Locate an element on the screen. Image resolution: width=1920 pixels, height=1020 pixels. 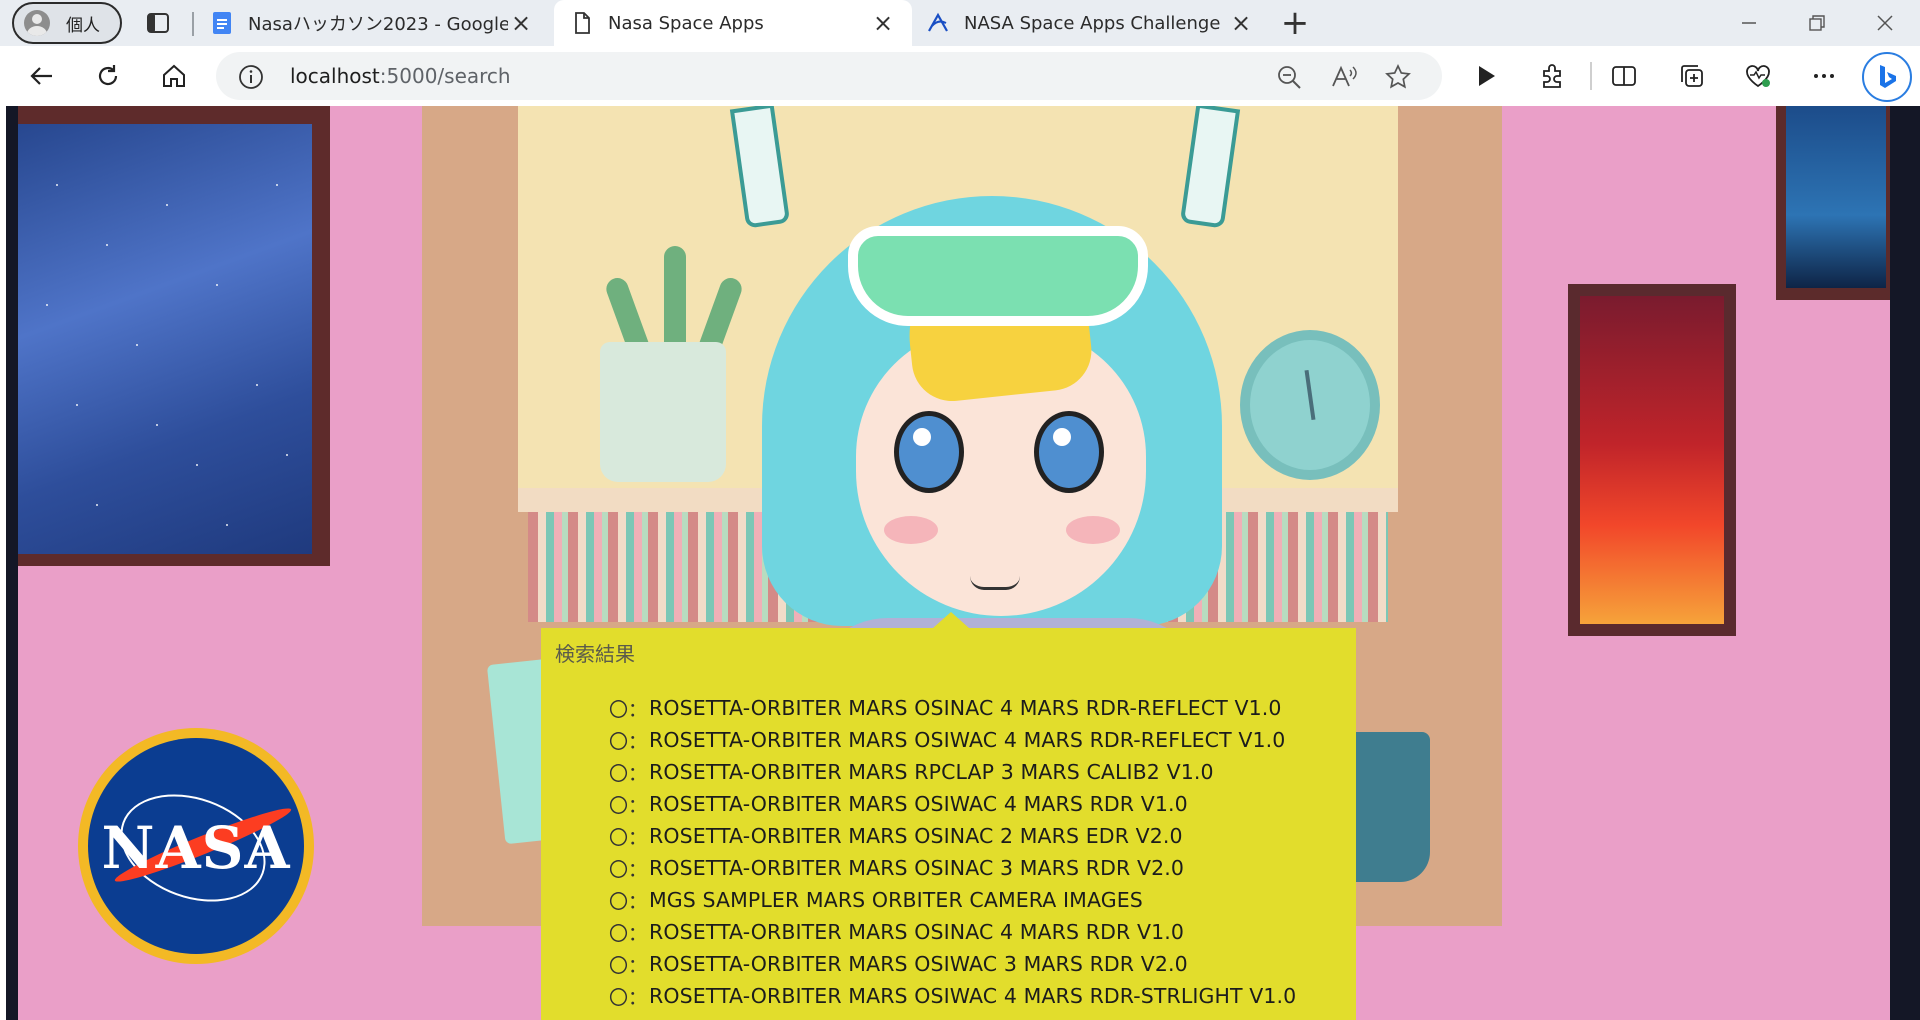
starry-sky is located at coordinates (165, 339).